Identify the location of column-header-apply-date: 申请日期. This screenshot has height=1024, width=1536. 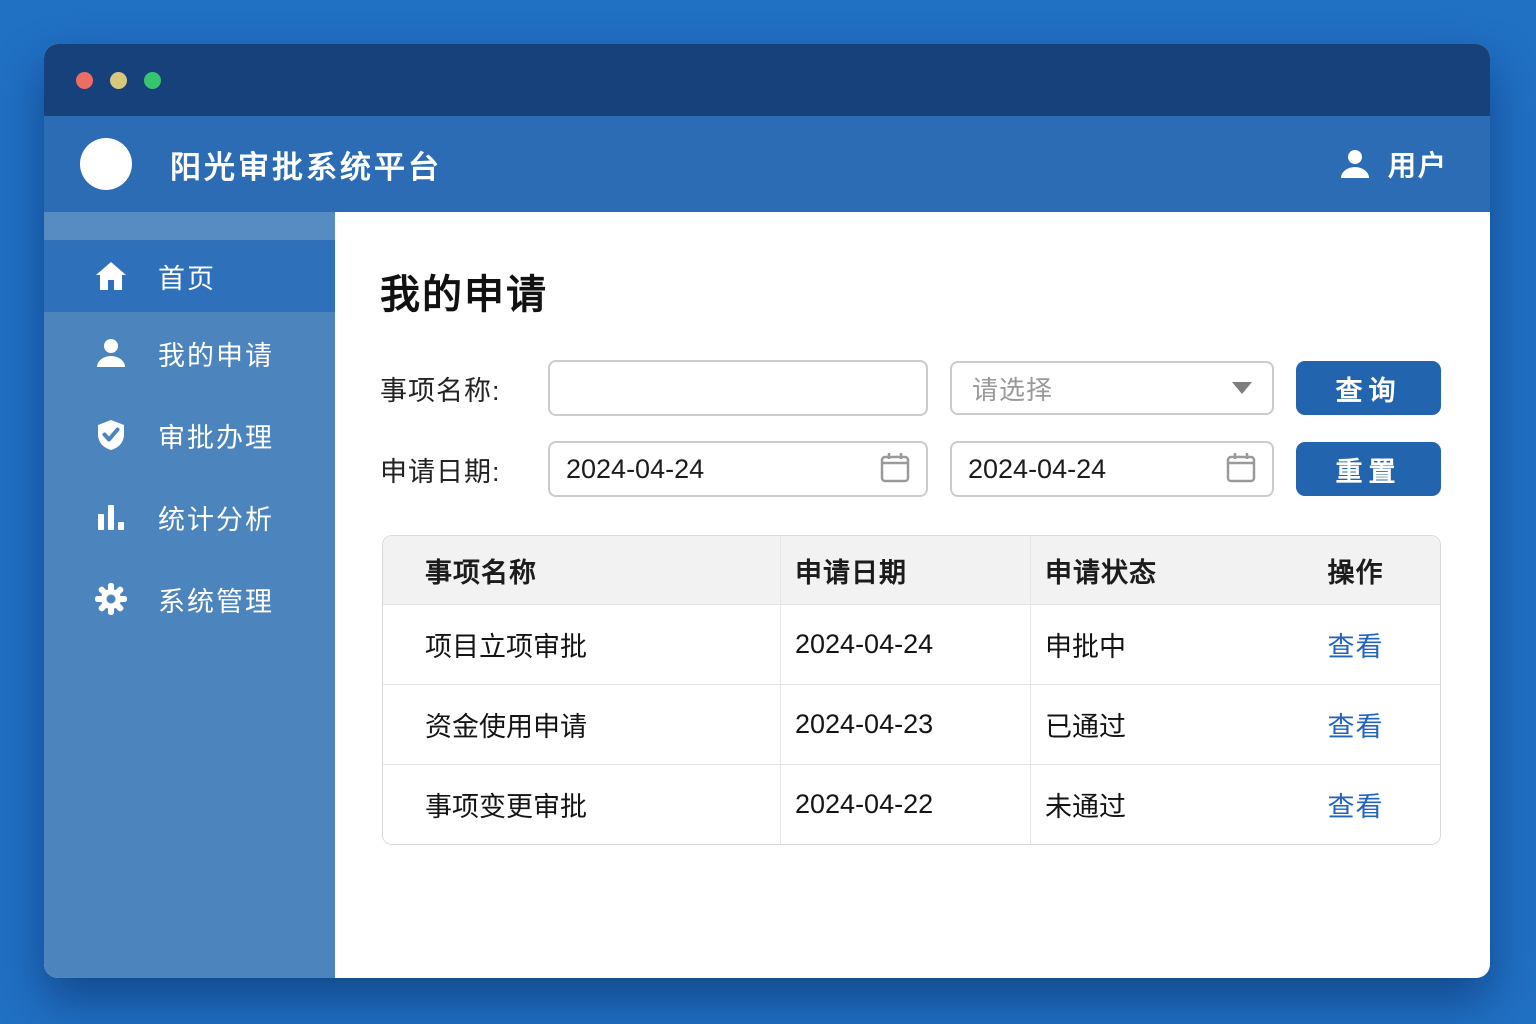
(906, 570).